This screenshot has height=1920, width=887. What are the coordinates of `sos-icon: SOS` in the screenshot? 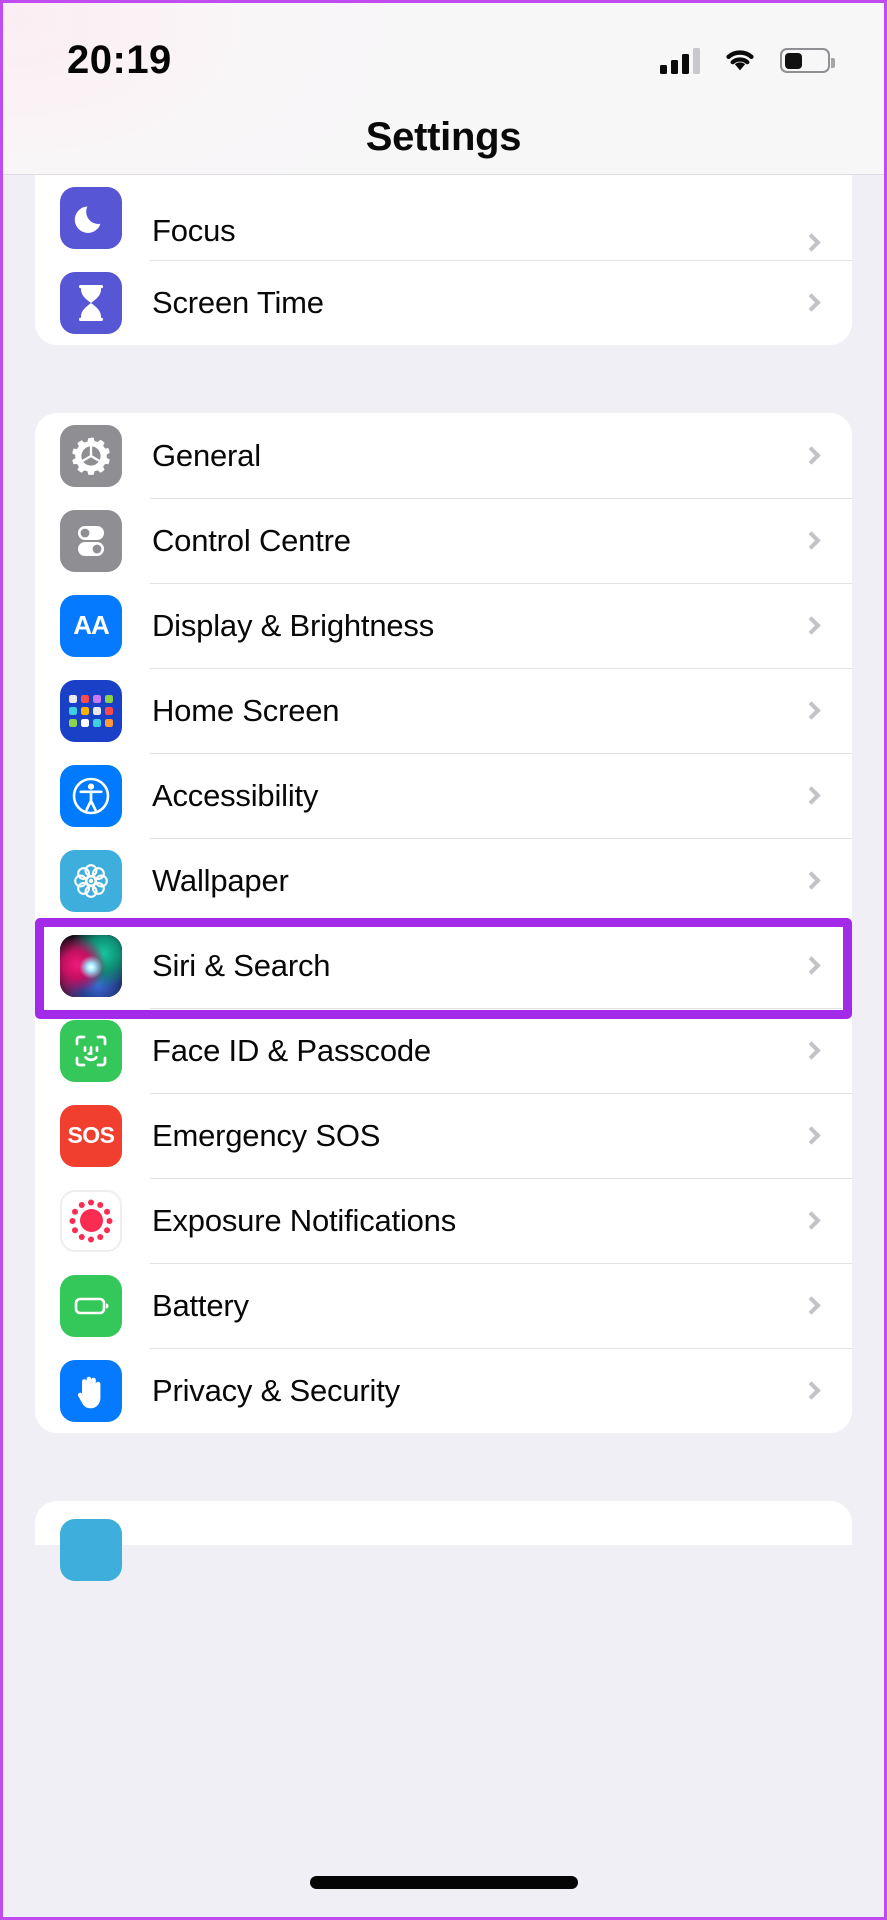 It's located at (91, 1135).